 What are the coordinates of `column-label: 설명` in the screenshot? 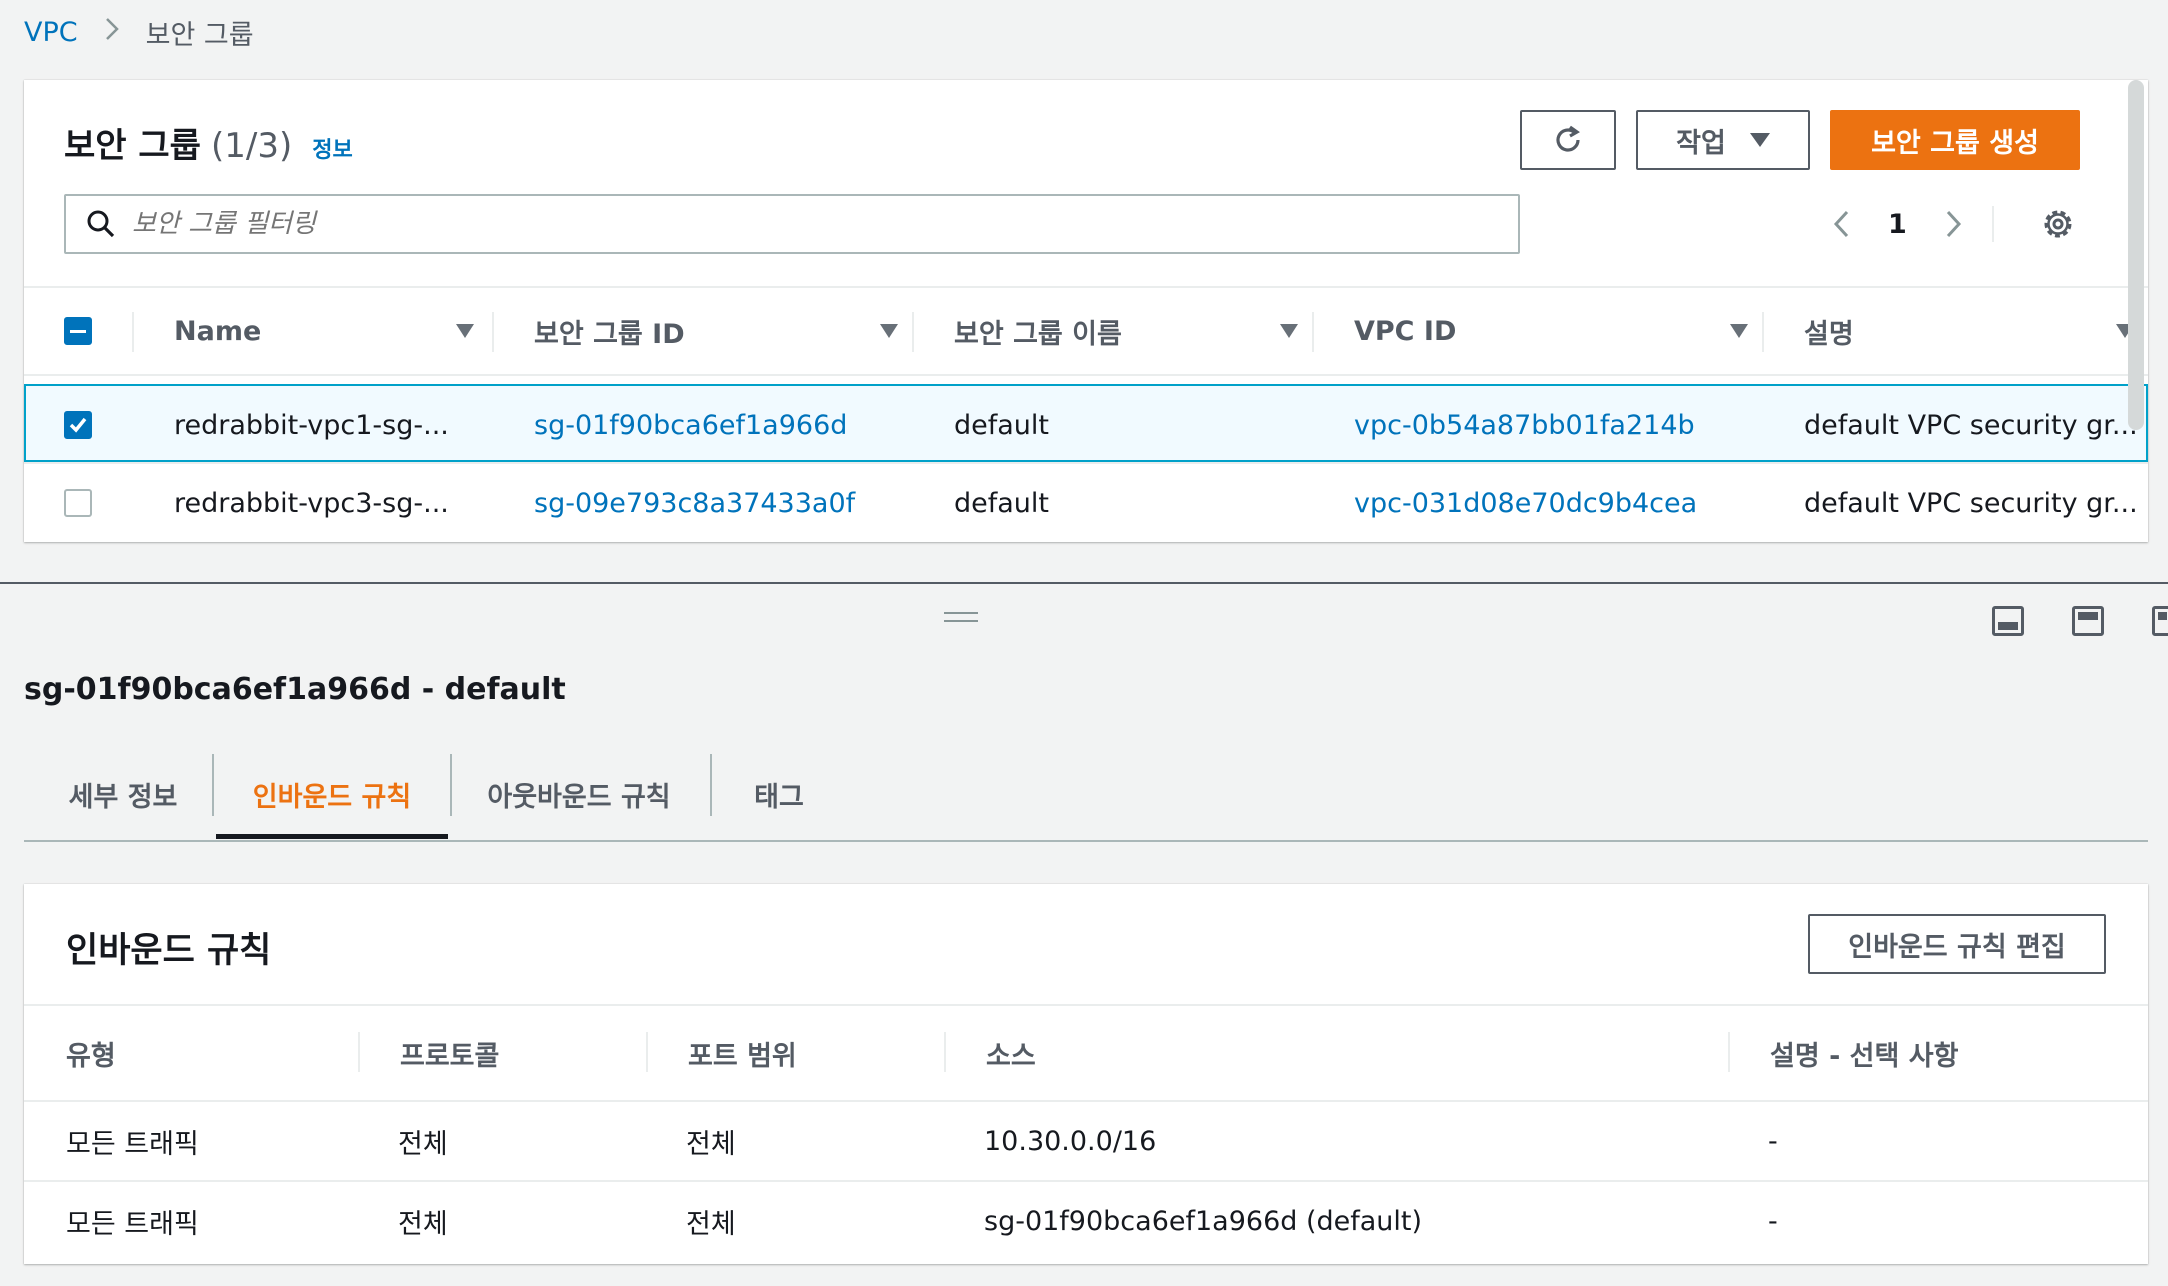 It's located at (1829, 334).